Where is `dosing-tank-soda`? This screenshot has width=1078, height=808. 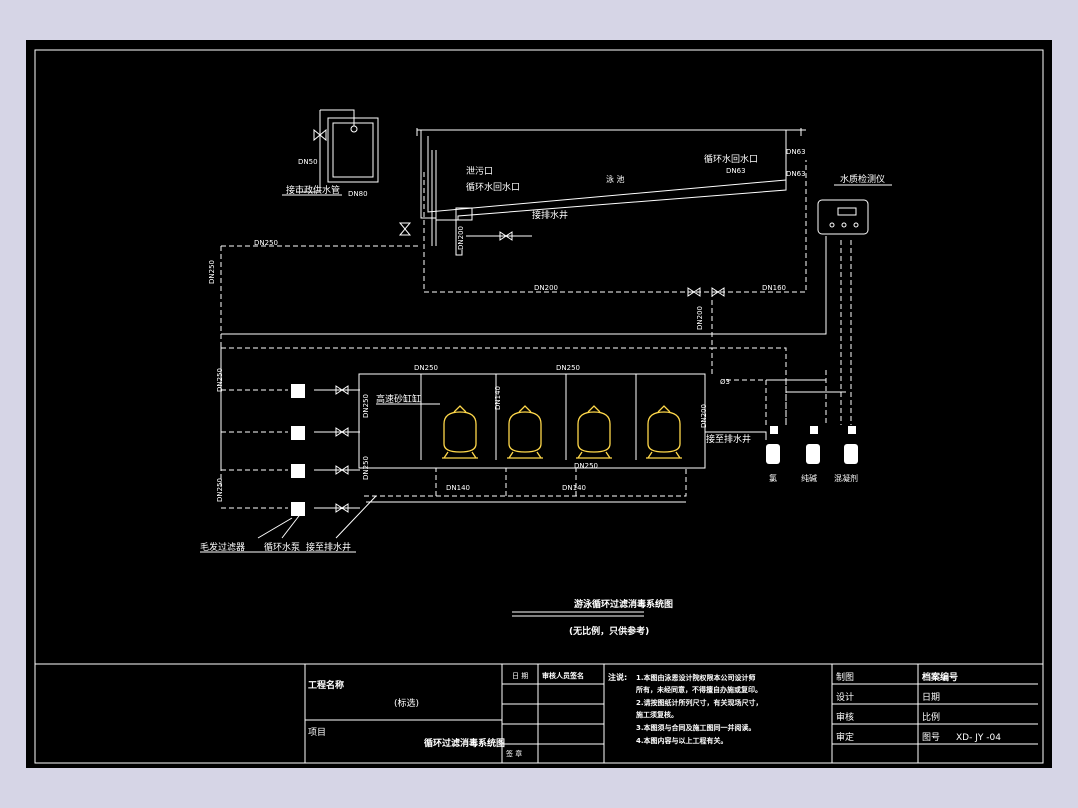 dosing-tank-soda is located at coordinates (813, 454).